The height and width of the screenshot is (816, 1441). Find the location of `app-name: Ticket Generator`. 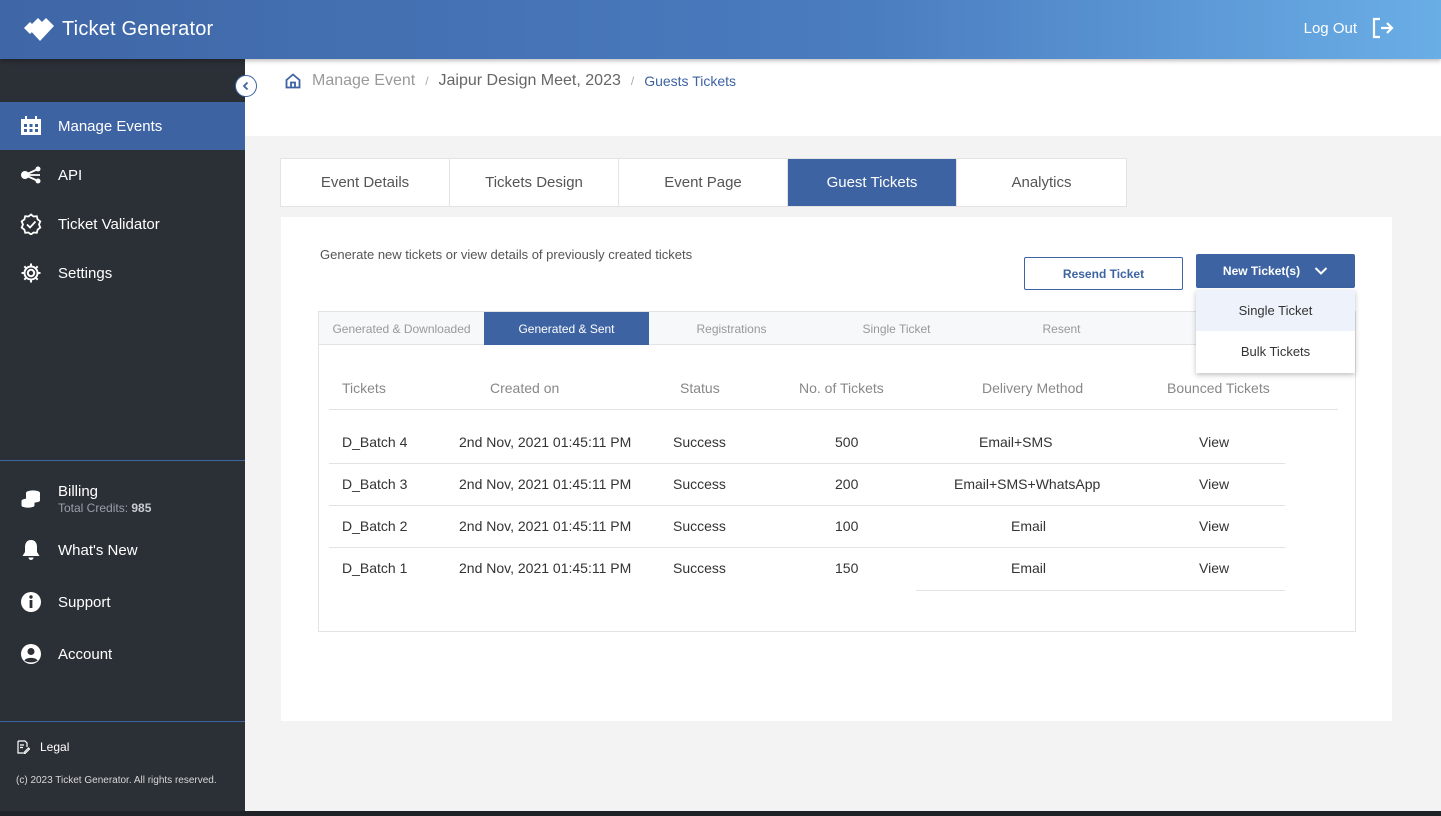

app-name: Ticket Generator is located at coordinates (138, 28).